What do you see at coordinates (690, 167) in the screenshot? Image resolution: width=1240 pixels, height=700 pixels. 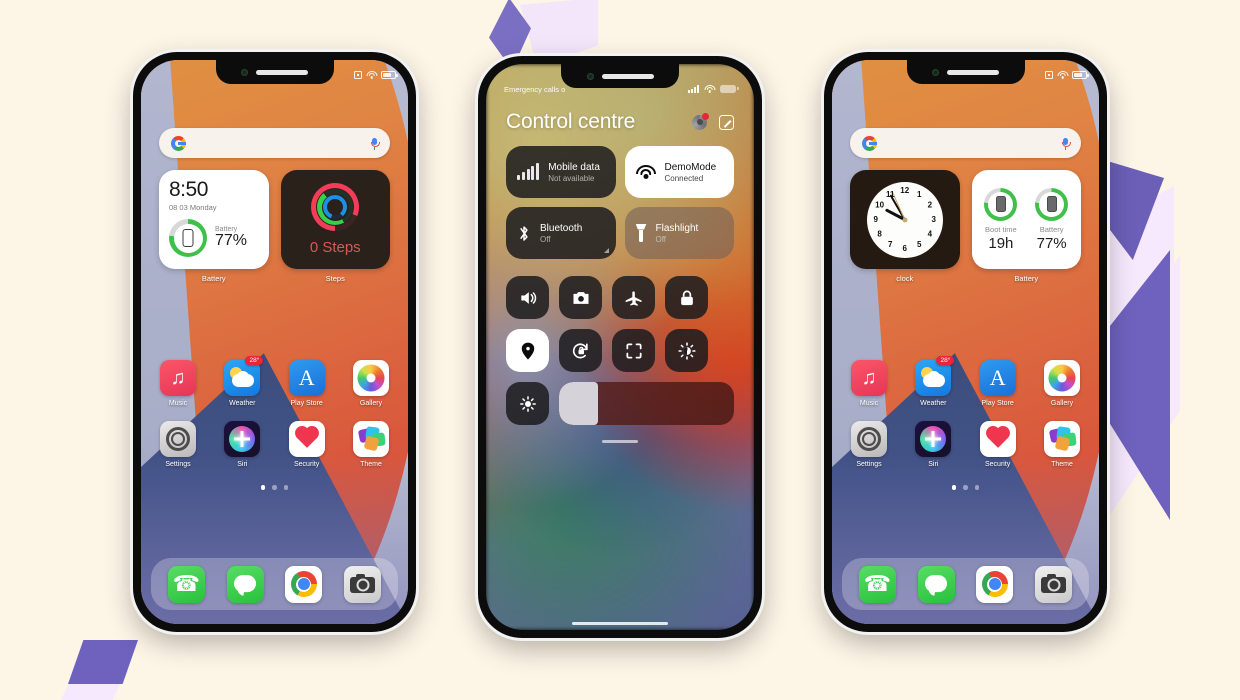 I see `tile-title: DemoMode` at bounding box center [690, 167].